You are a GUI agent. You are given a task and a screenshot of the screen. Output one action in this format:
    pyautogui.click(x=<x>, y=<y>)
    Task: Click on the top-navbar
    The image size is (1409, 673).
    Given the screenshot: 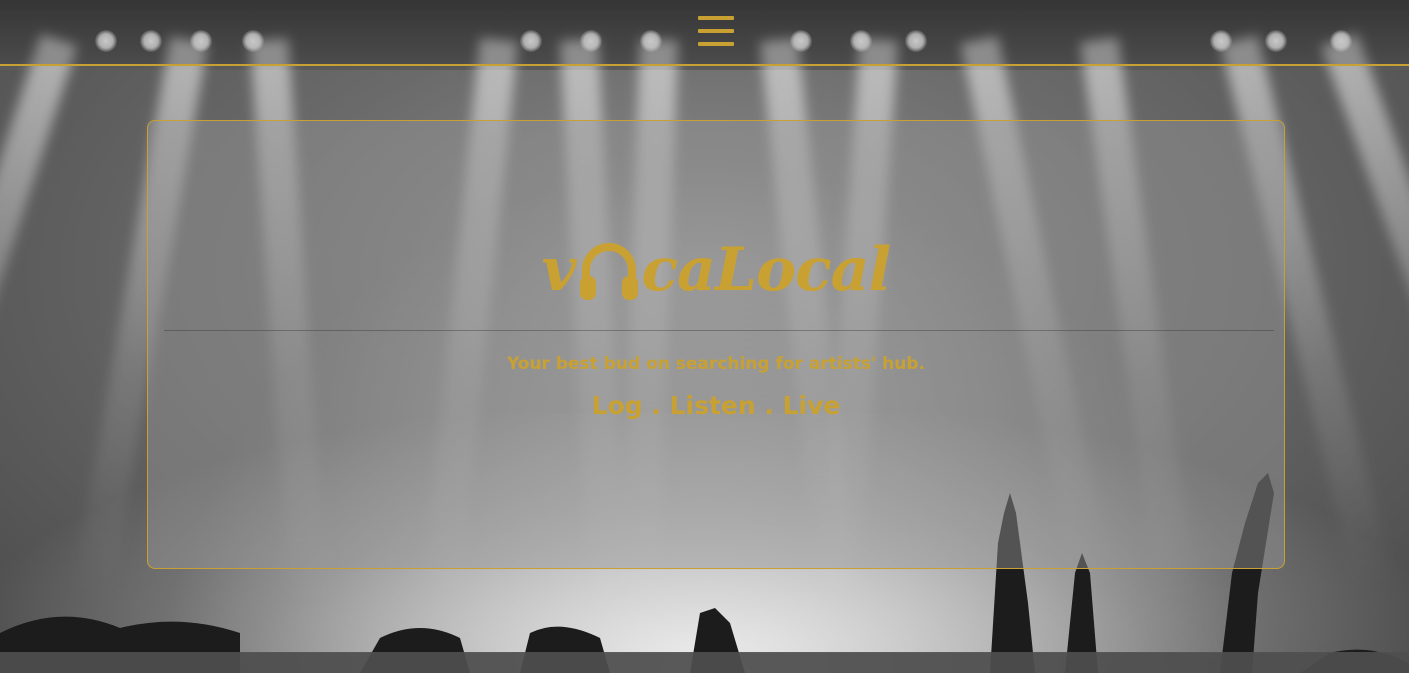 What is the action you would take?
    pyautogui.click(x=704, y=33)
    